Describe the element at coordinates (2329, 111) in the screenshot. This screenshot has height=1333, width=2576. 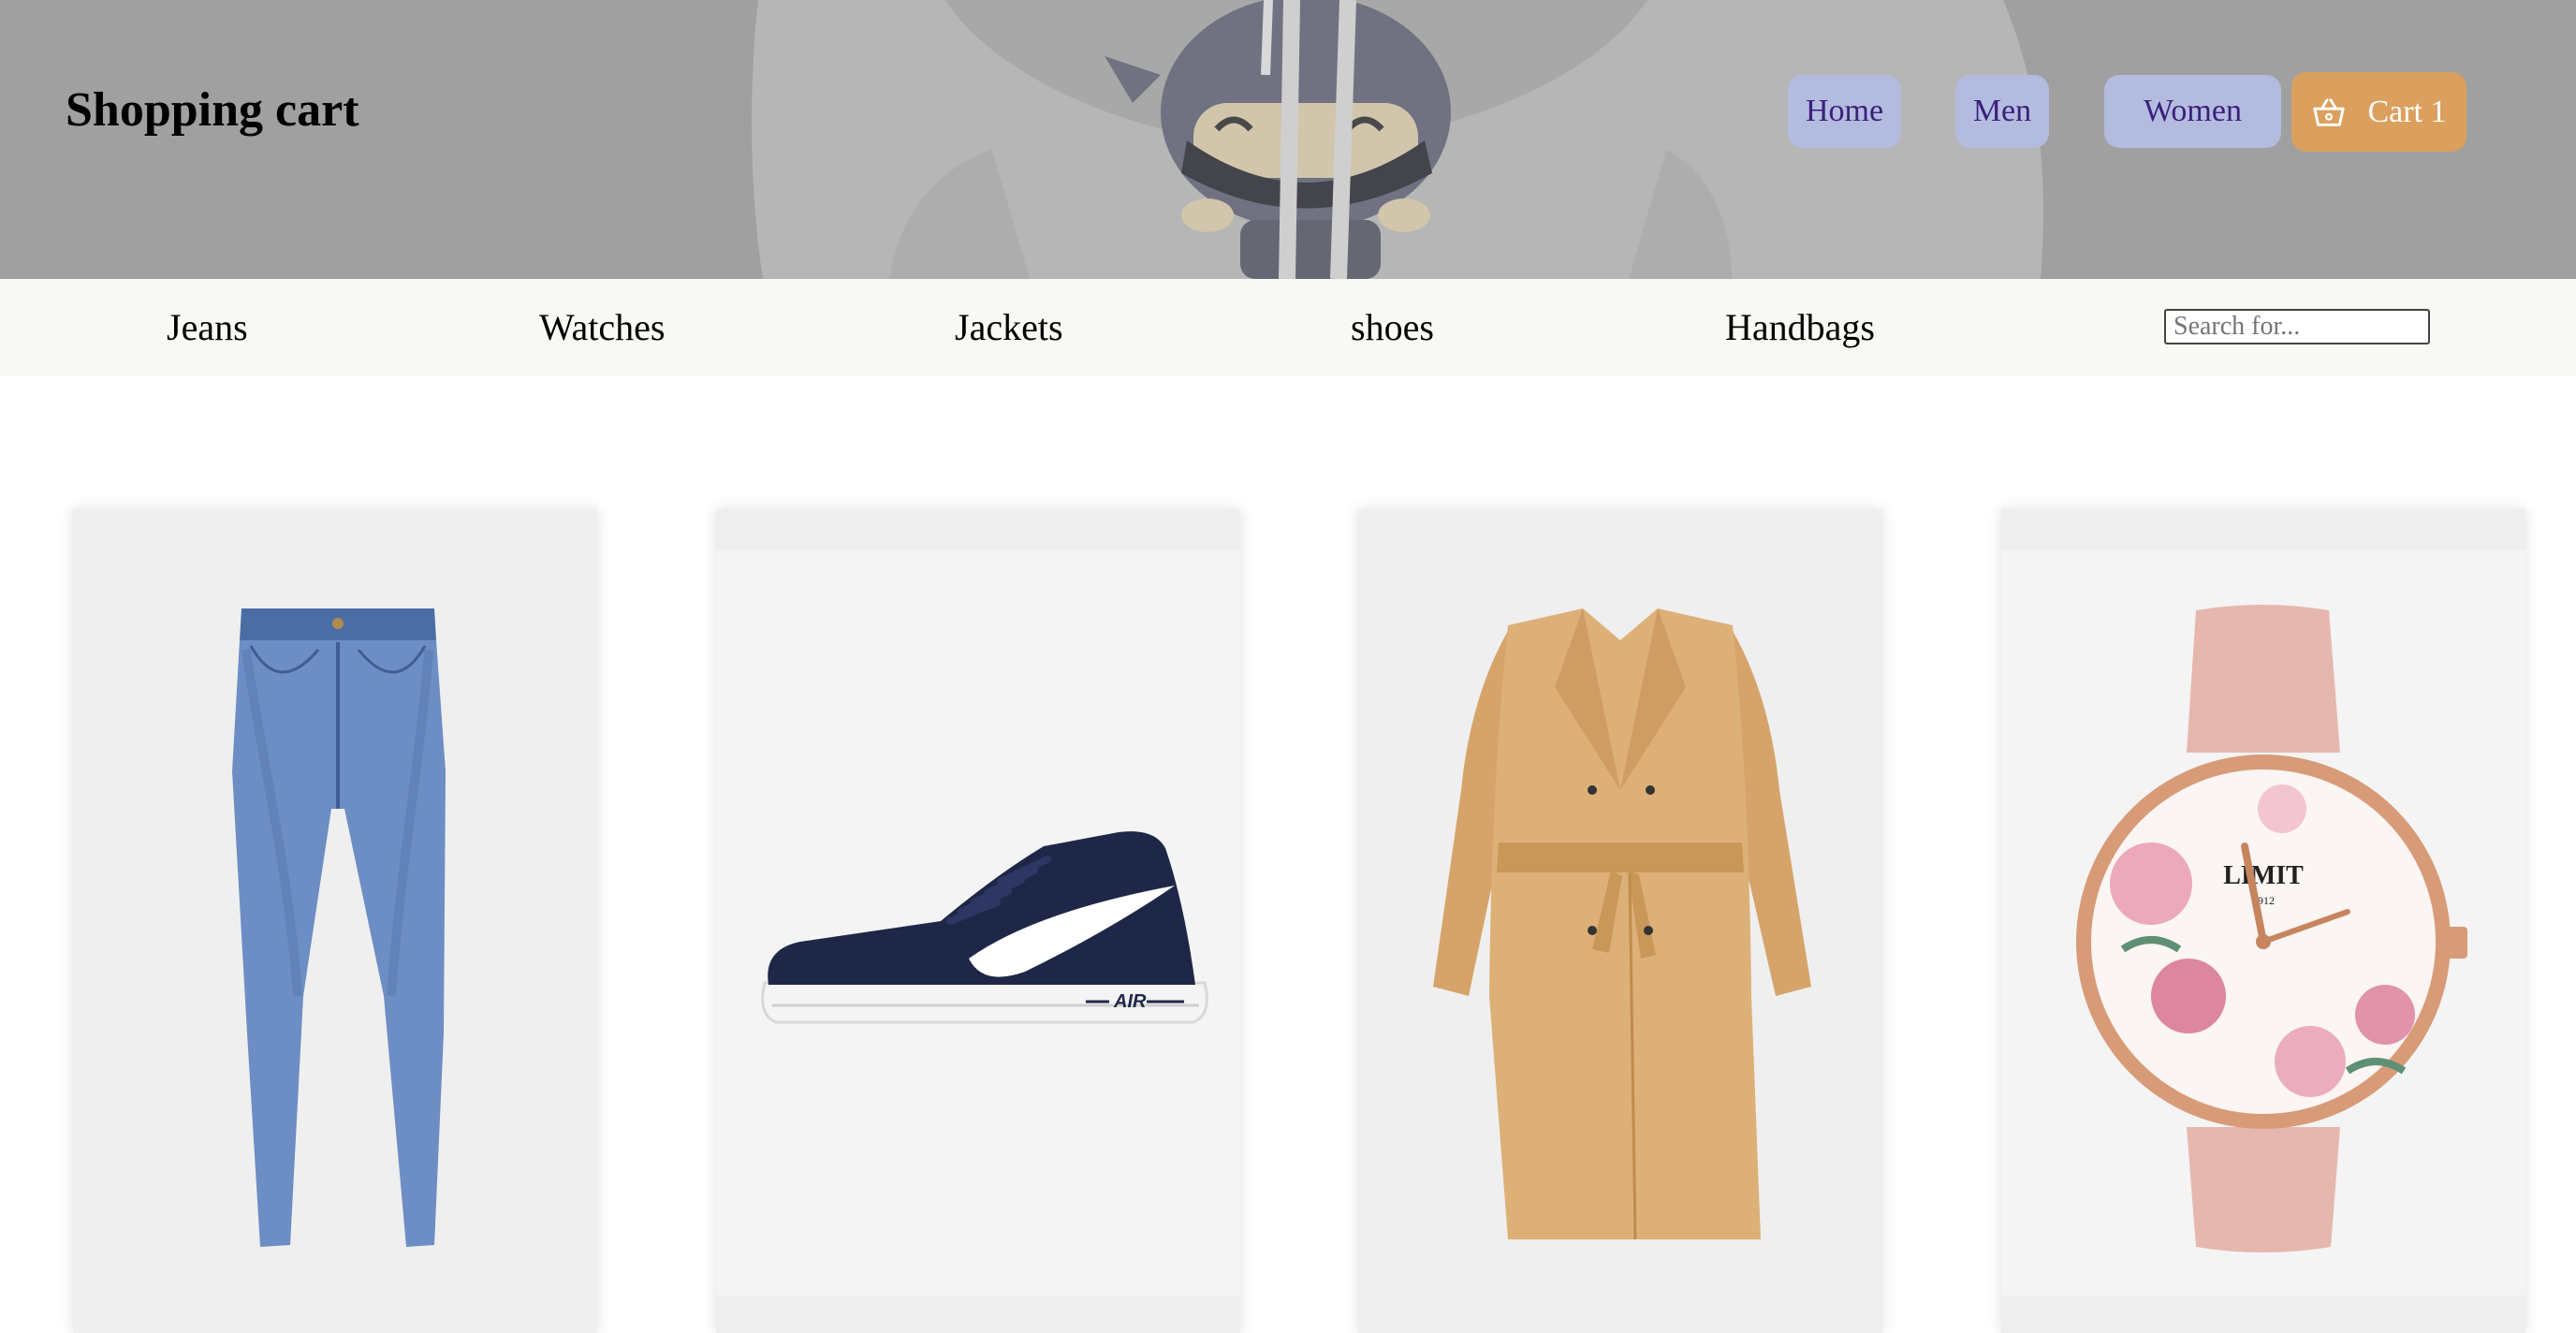
I see `basket-icon` at that location.